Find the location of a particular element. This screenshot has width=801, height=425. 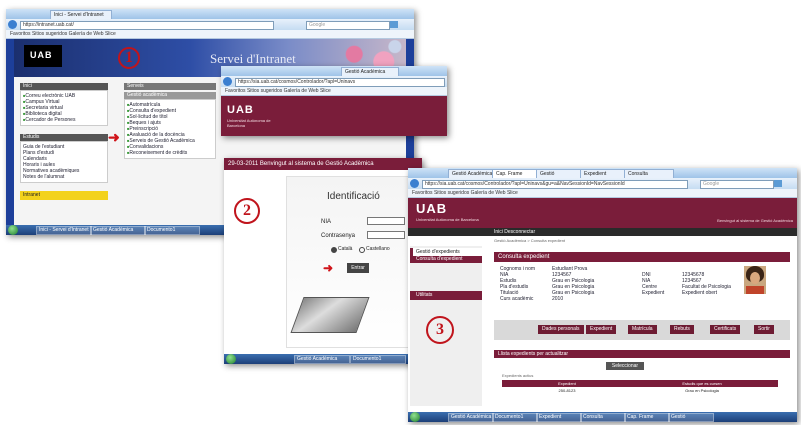

taskbar-item: Consulta is located at coordinates (603, 417).